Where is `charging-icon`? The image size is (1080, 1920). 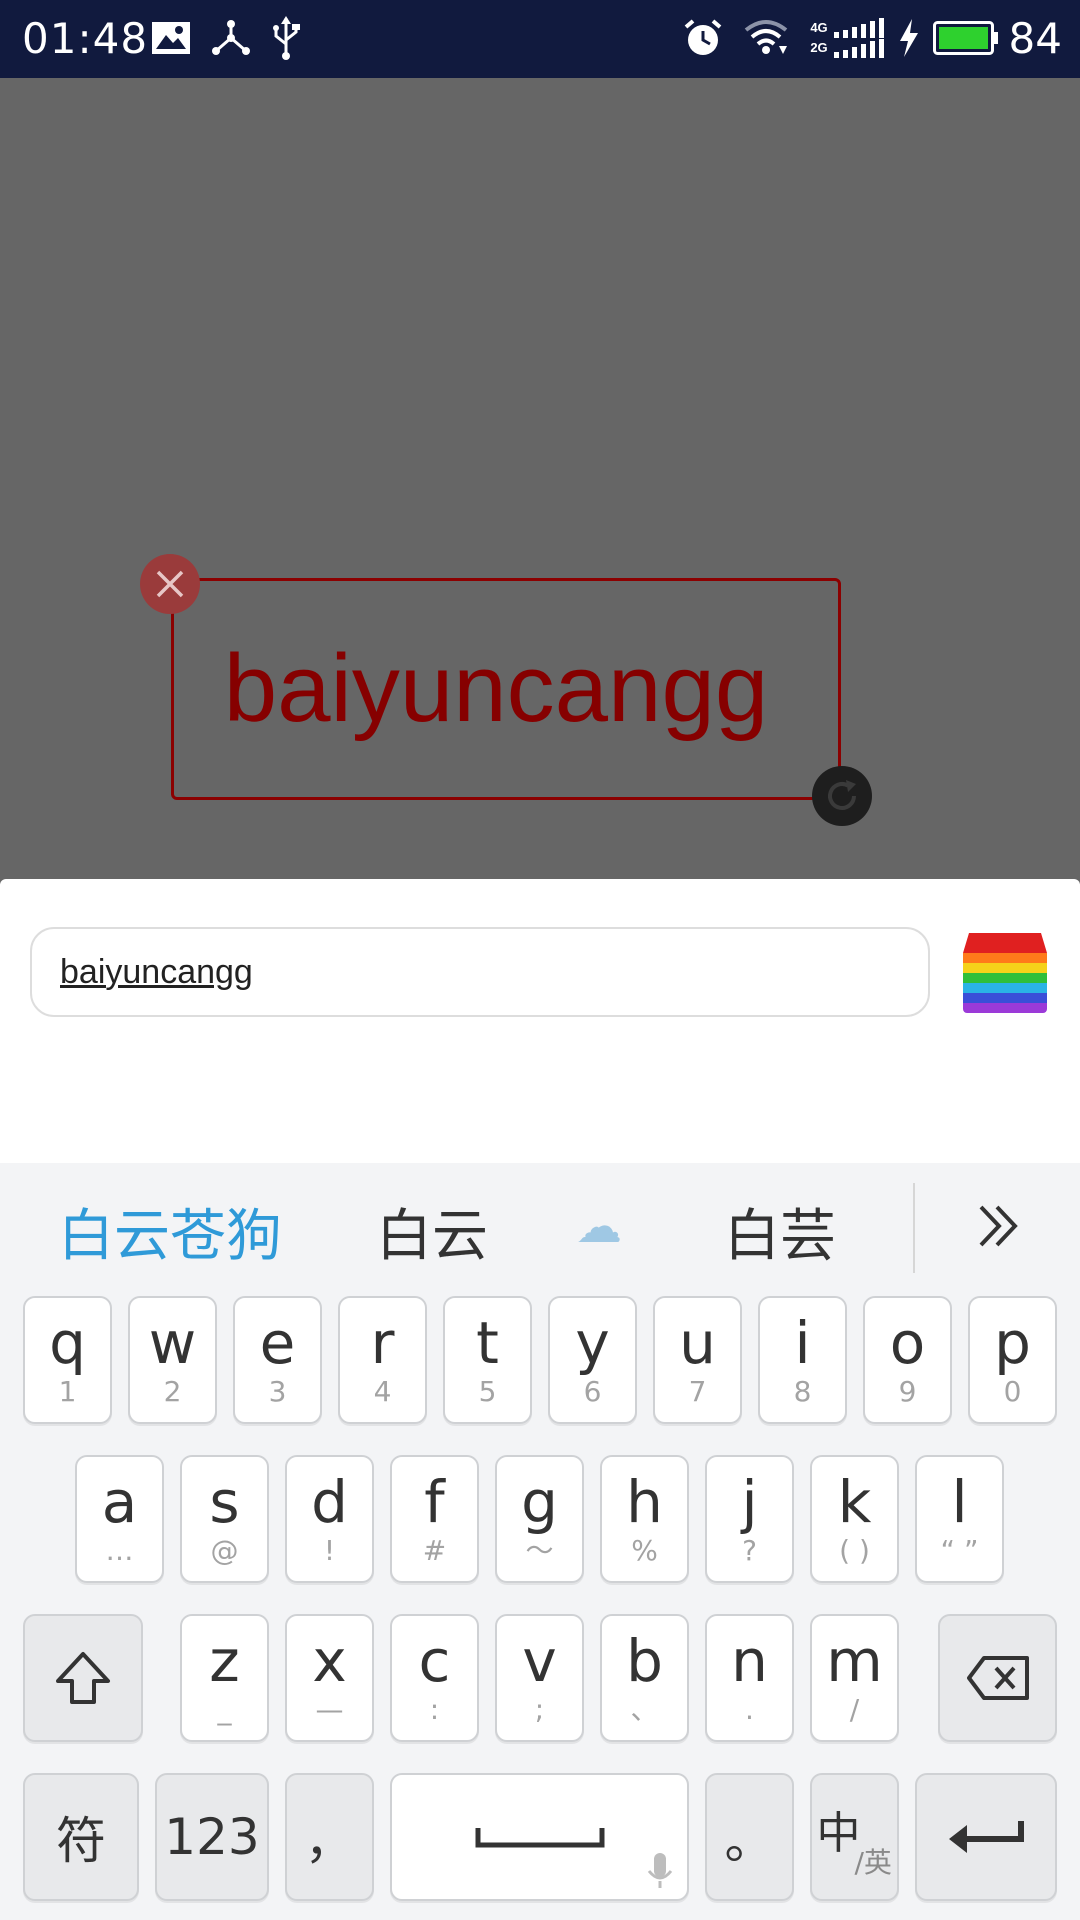
charging-icon is located at coordinates (909, 38).